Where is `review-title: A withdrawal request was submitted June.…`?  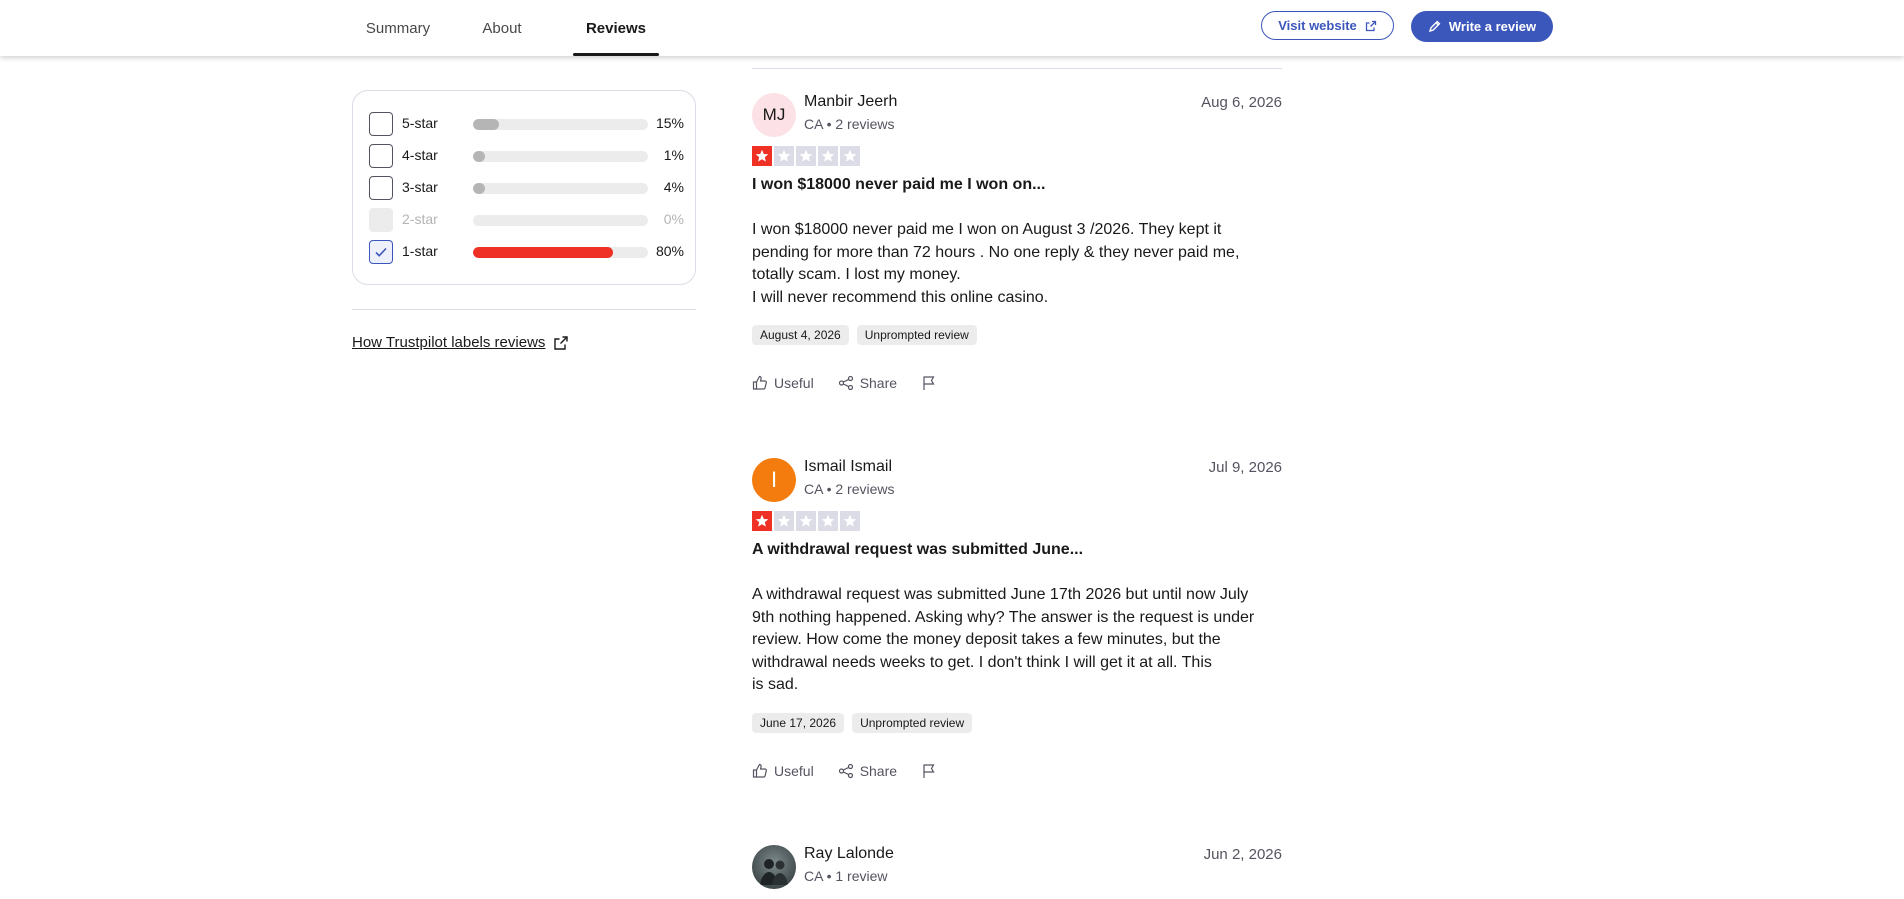
review-title: A withdrawal request was submitted June.… is located at coordinates (917, 550).